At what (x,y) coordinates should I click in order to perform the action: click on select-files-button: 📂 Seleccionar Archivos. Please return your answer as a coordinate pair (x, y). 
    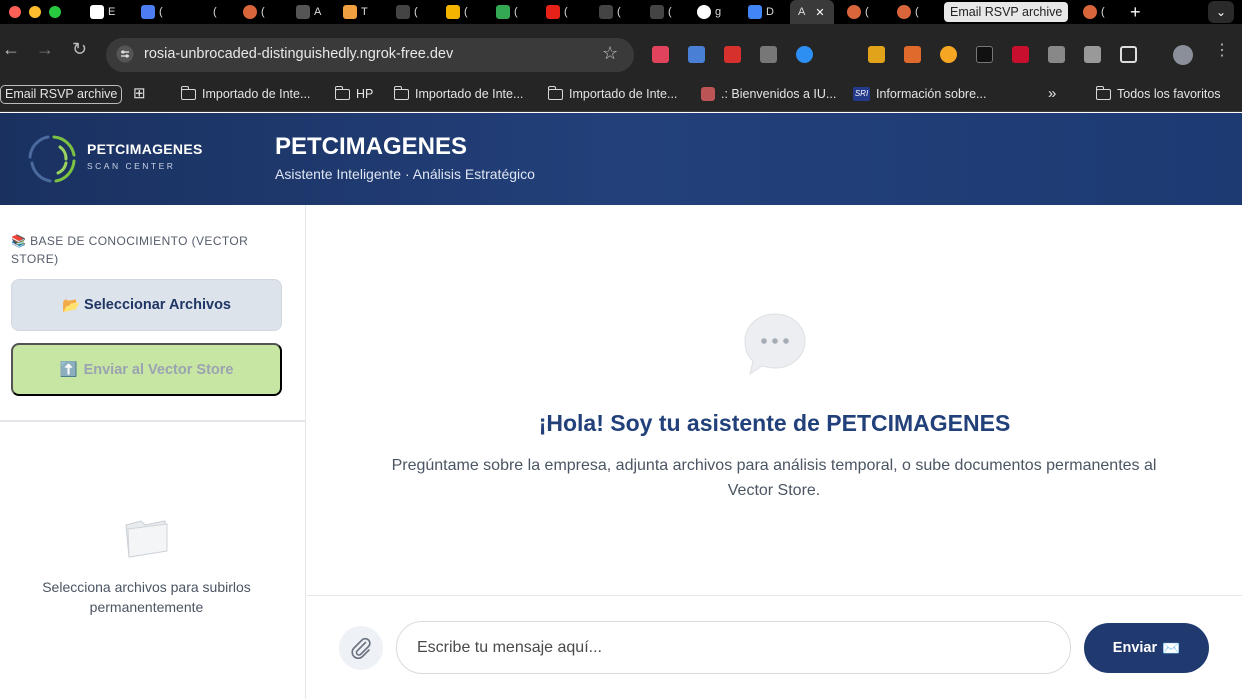
    Looking at the image, I should click on (146, 305).